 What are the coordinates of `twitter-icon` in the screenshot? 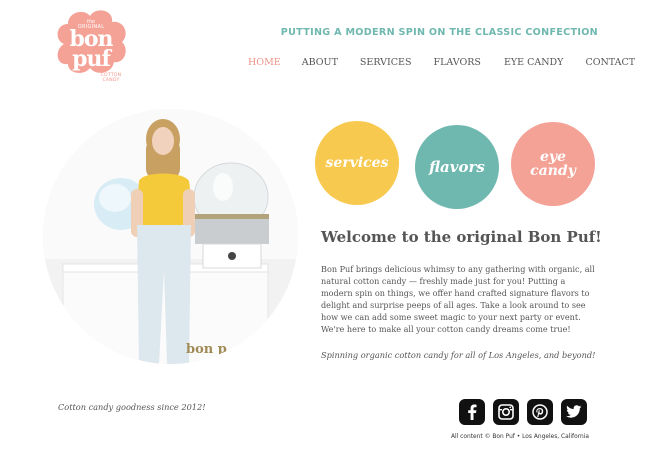 It's located at (574, 411).